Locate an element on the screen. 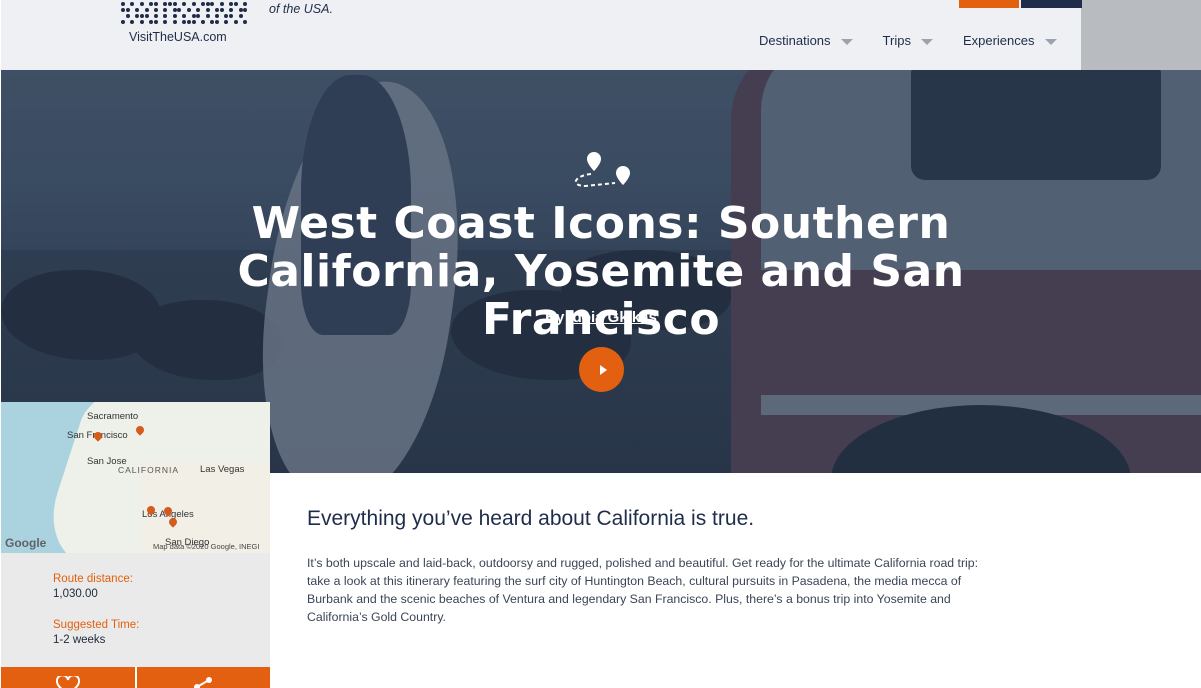  byline-prefix: By is located at coordinates (555, 317).